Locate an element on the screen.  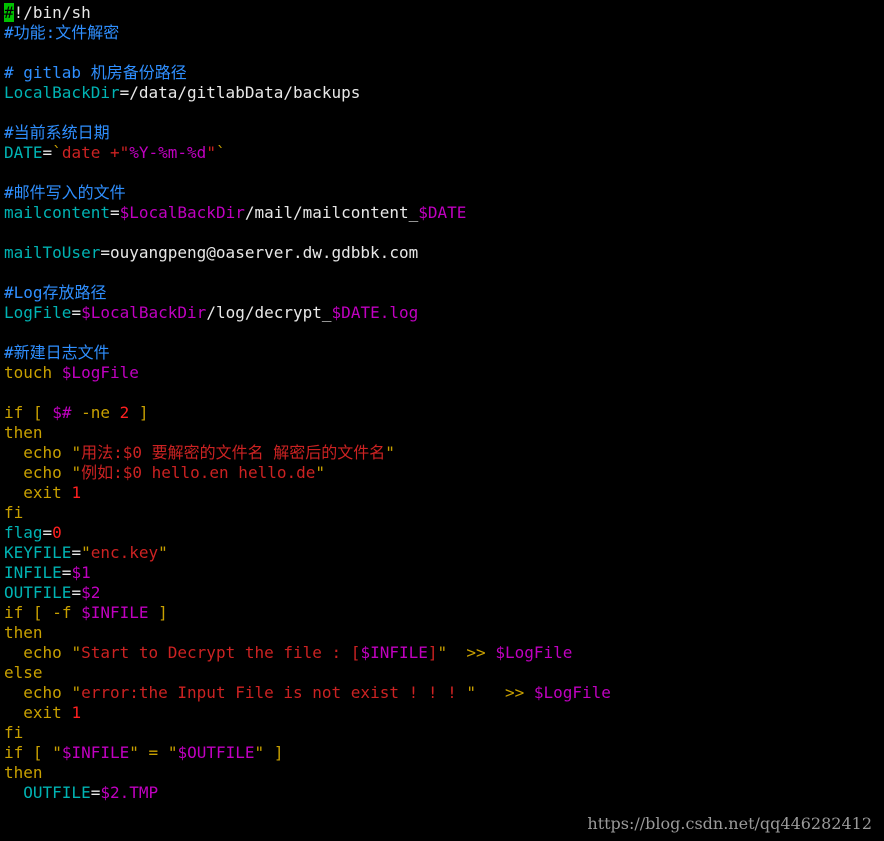
code-token: DATE is located at coordinates (23, 152).